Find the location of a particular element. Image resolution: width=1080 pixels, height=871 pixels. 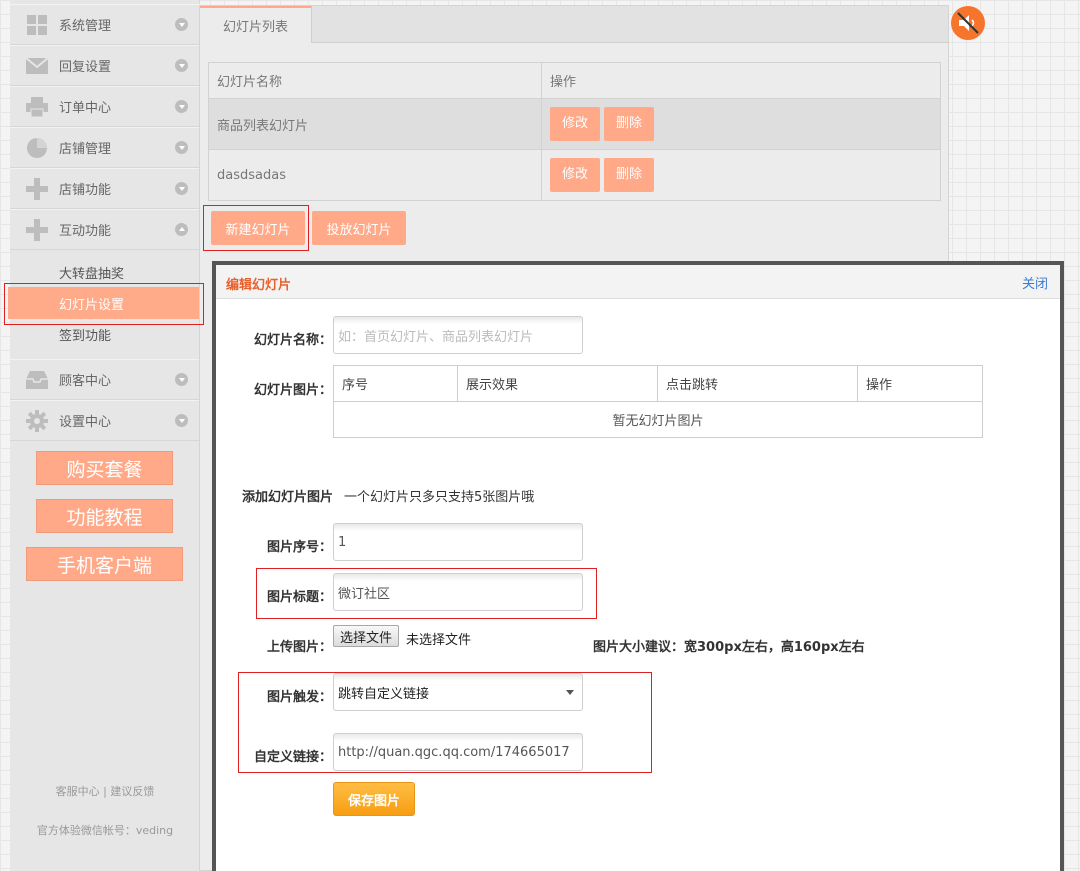

menu-item-reply: 回复设置 is located at coordinates (105, 65).